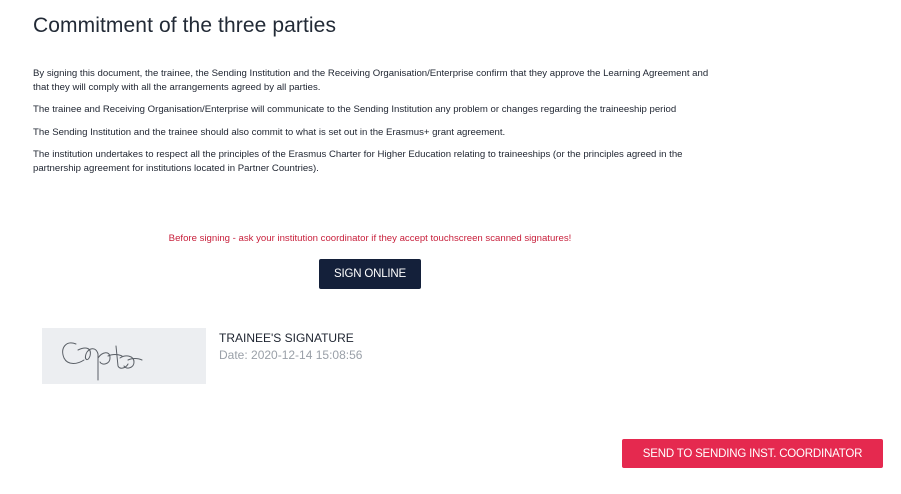 The image size is (901, 494). What do you see at coordinates (752, 453) in the screenshot?
I see `send-to-coordinator-button: SEND TO SENDING INST. COORDINATOR` at bounding box center [752, 453].